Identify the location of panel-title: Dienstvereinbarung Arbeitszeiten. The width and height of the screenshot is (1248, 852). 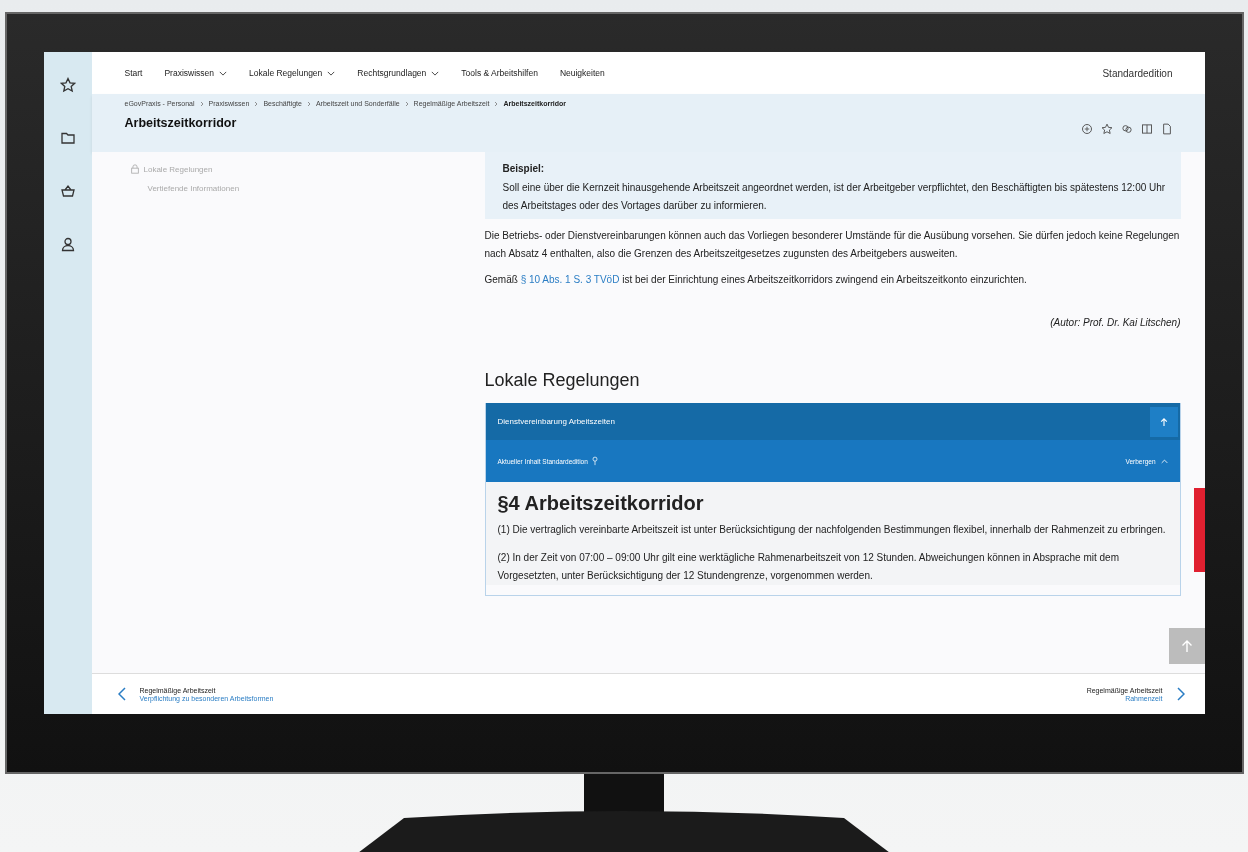
(556, 421).